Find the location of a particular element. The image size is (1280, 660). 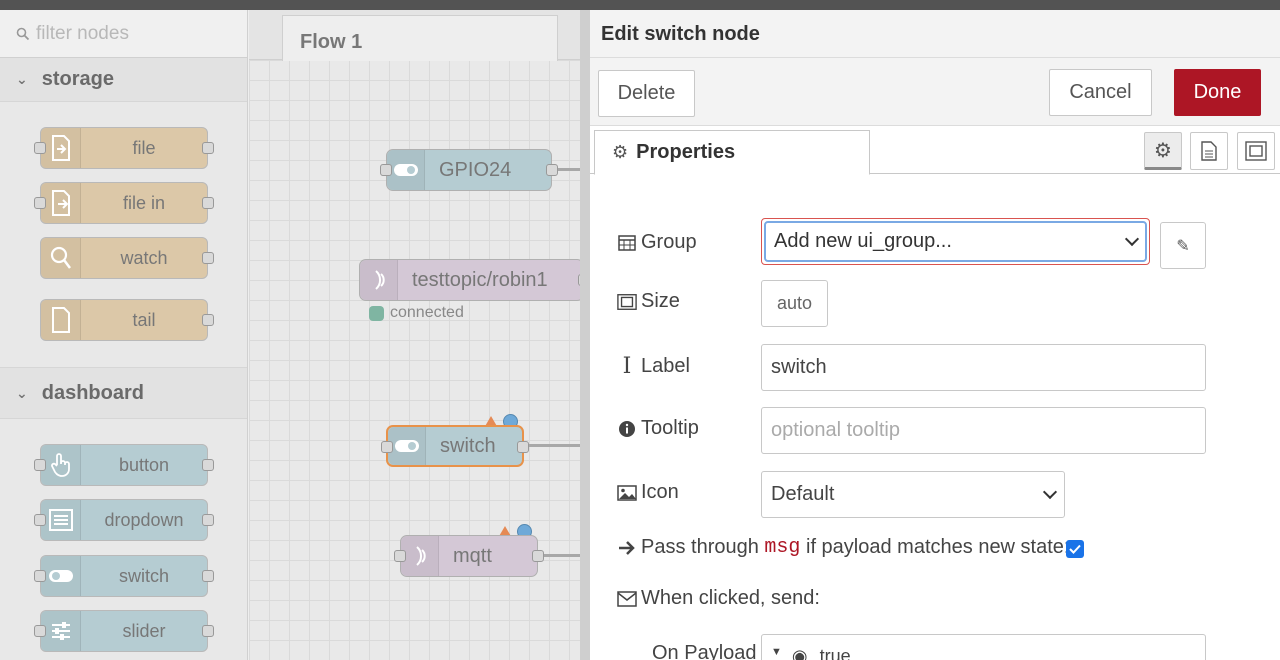

size-label: Size is located at coordinates (648, 301).